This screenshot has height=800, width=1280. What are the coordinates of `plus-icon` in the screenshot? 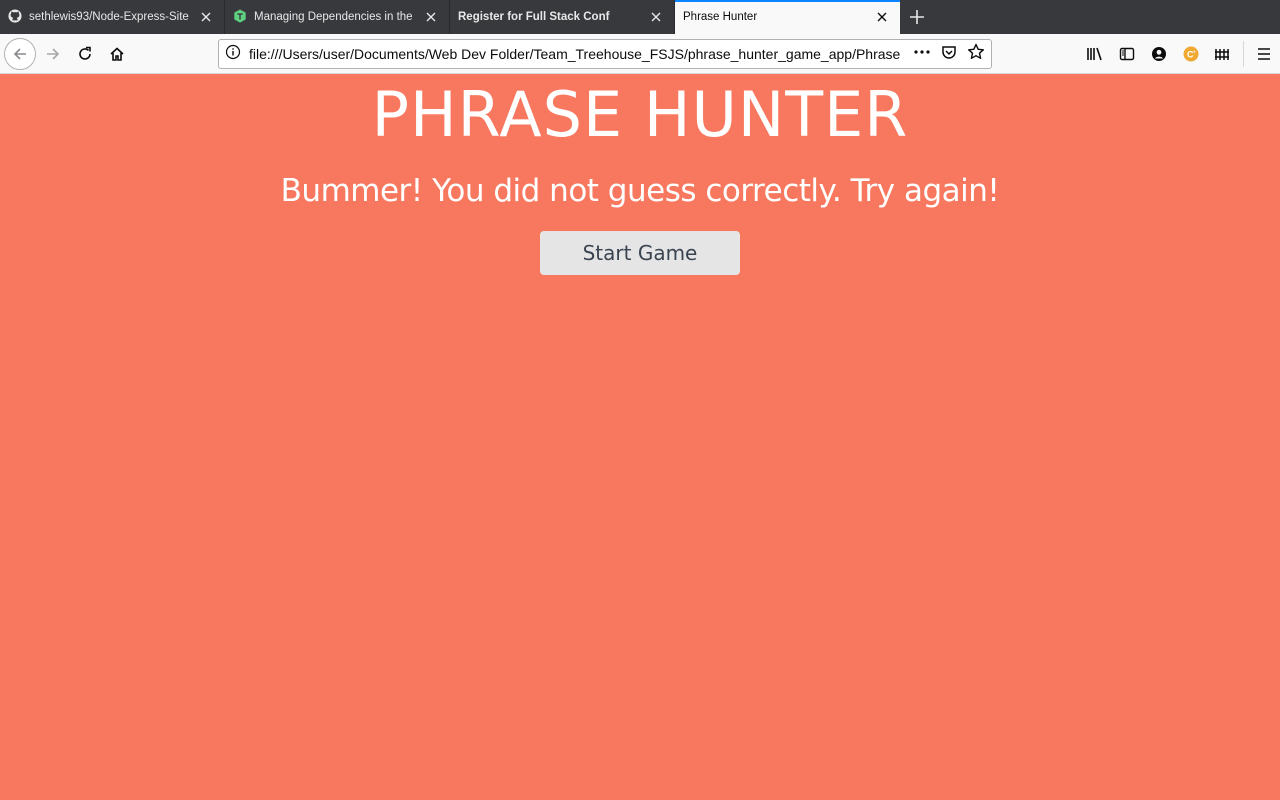 It's located at (917, 17).